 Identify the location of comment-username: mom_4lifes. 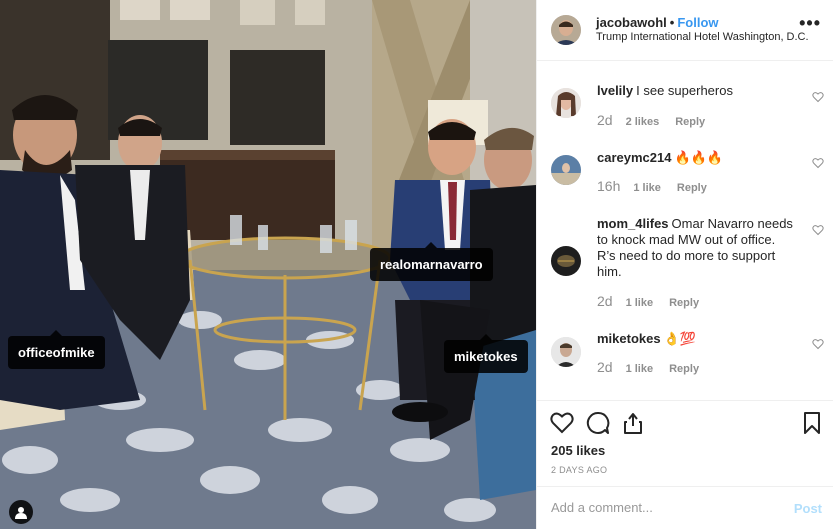
(633, 223).